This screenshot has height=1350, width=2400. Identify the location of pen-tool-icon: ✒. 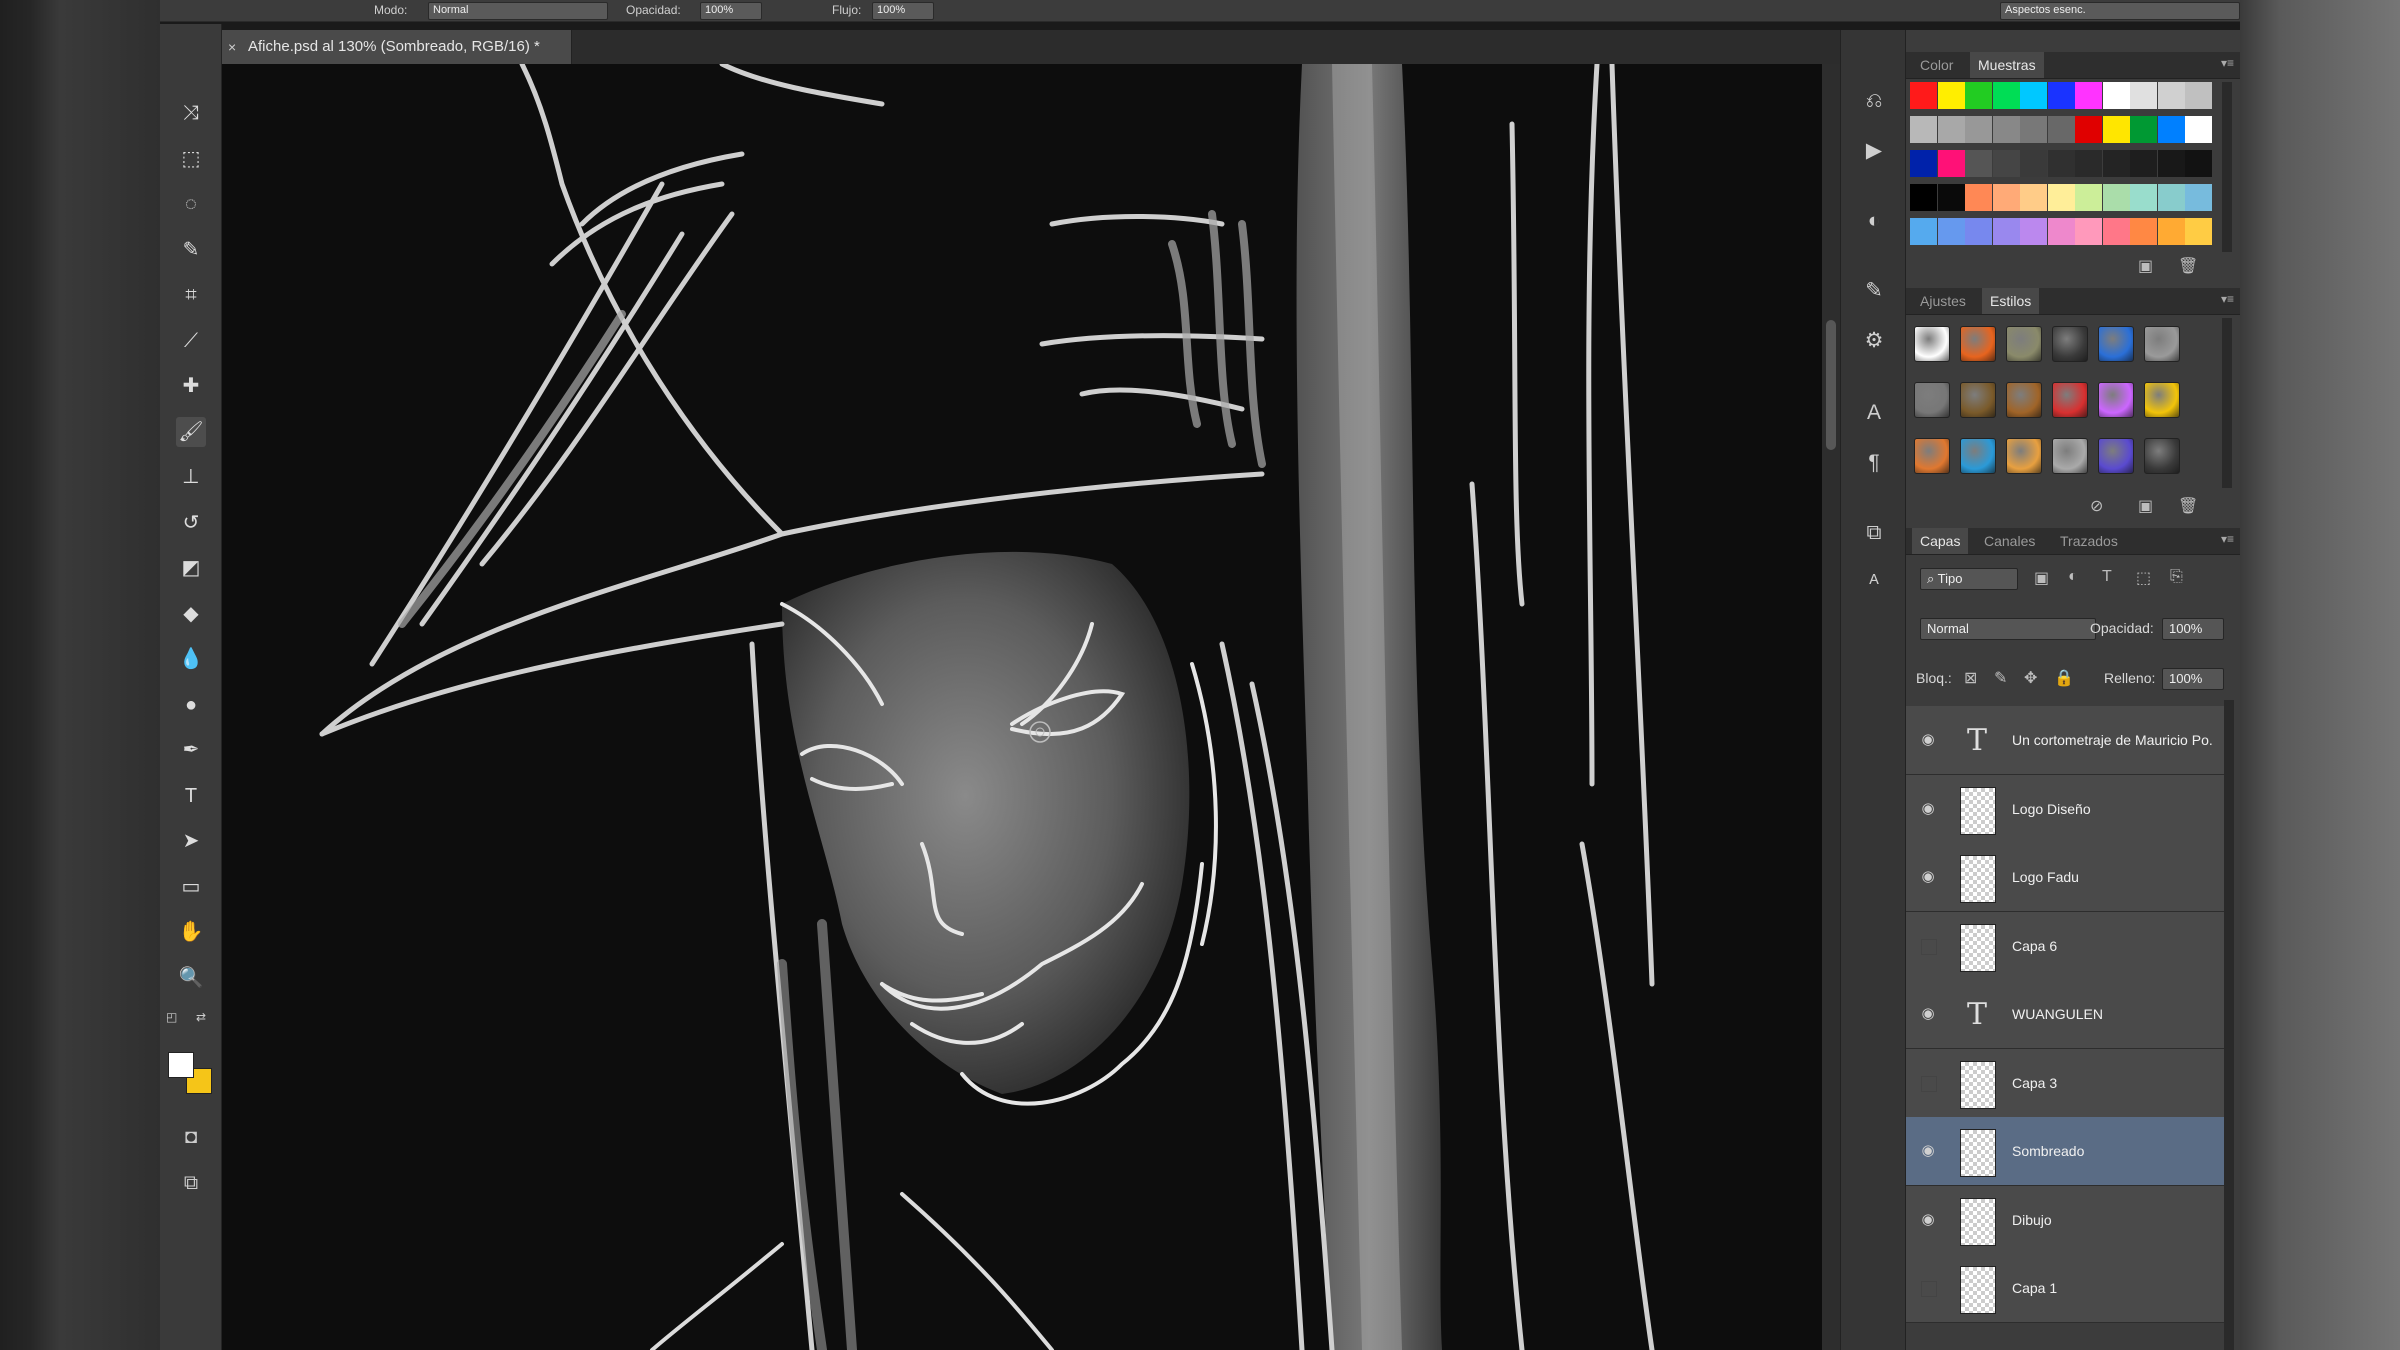
(191, 750).